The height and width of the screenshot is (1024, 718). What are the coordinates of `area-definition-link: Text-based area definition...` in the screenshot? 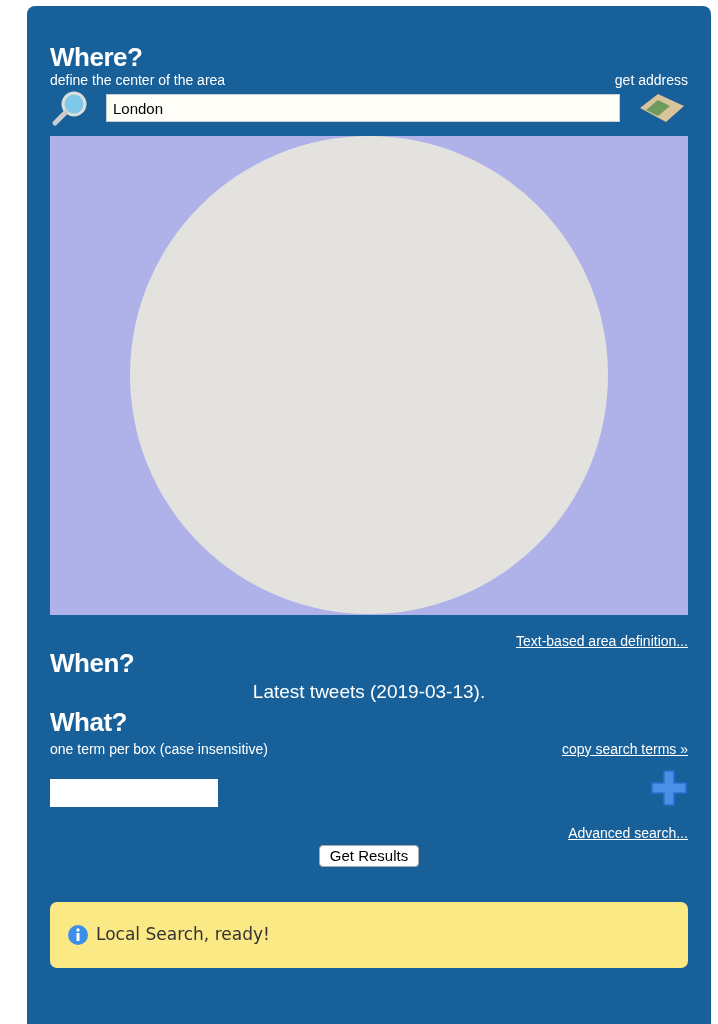 It's located at (602, 641).